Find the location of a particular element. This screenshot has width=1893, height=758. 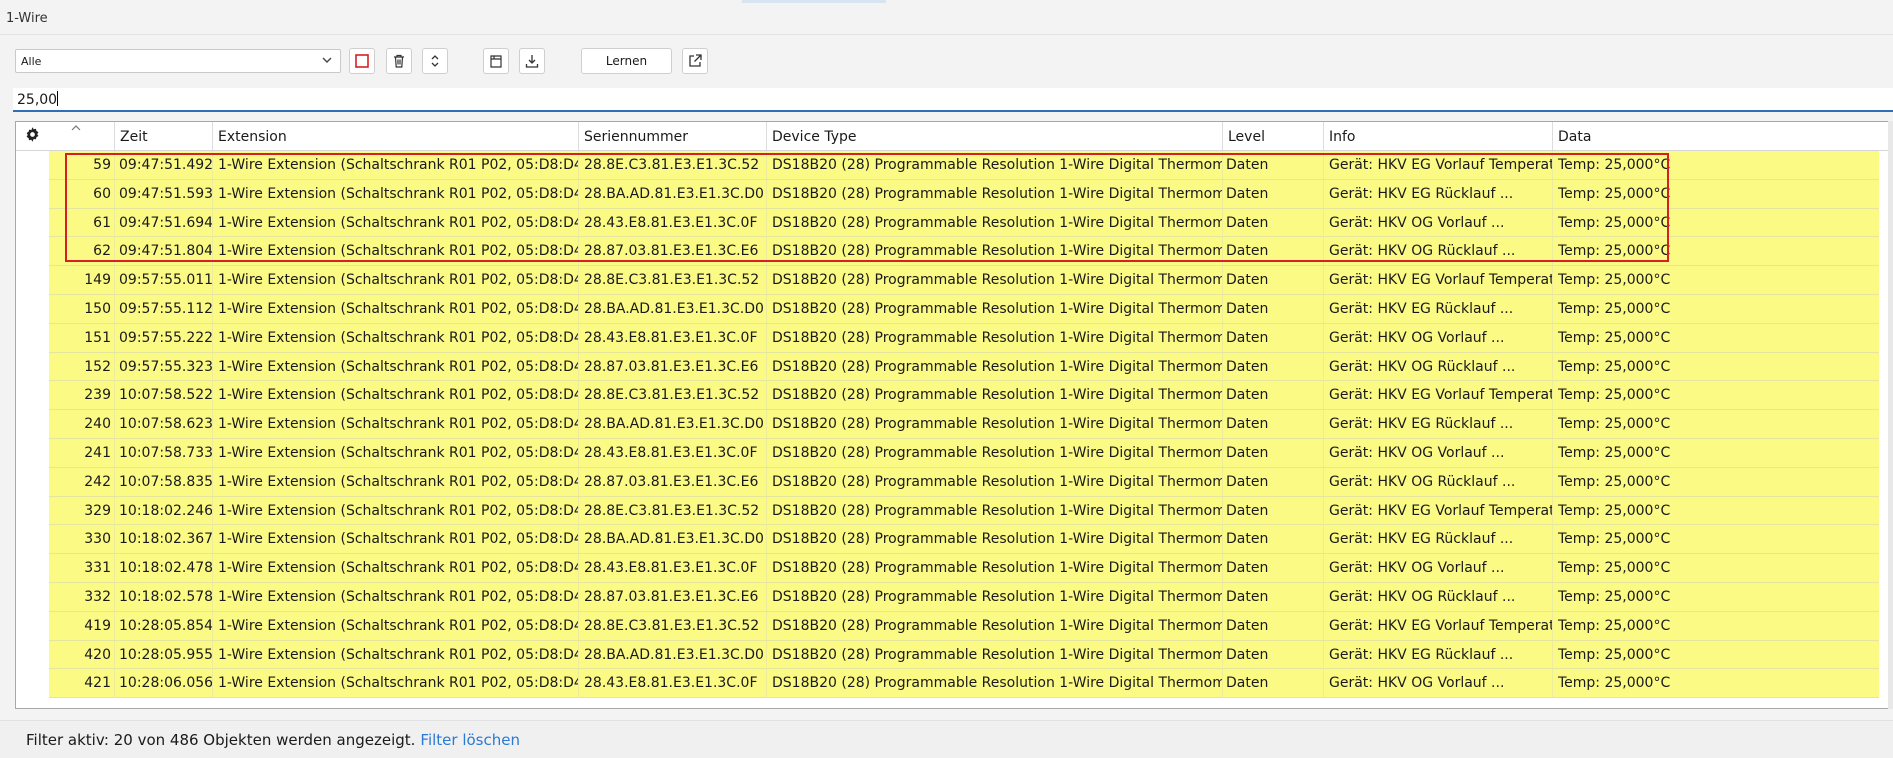

cell-zeit: 10:18:02.478 is located at coordinates (163, 568).